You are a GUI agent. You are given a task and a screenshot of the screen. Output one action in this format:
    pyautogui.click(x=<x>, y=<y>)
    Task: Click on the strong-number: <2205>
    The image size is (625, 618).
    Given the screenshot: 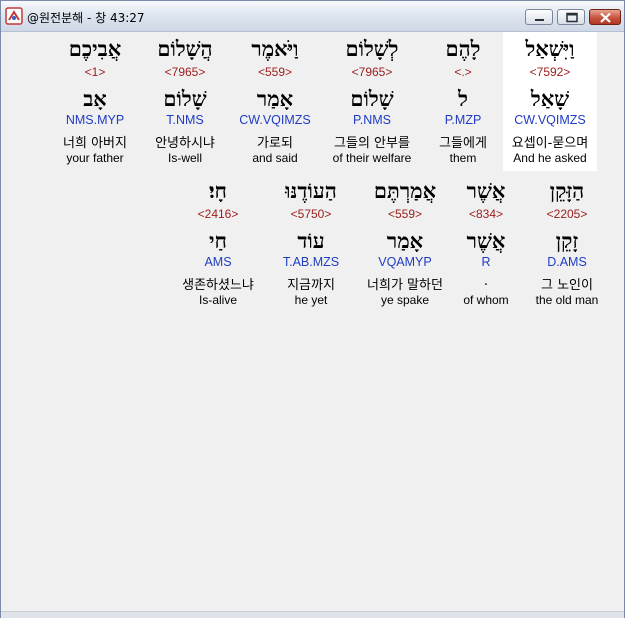 What is the action you would take?
    pyautogui.click(x=567, y=214)
    